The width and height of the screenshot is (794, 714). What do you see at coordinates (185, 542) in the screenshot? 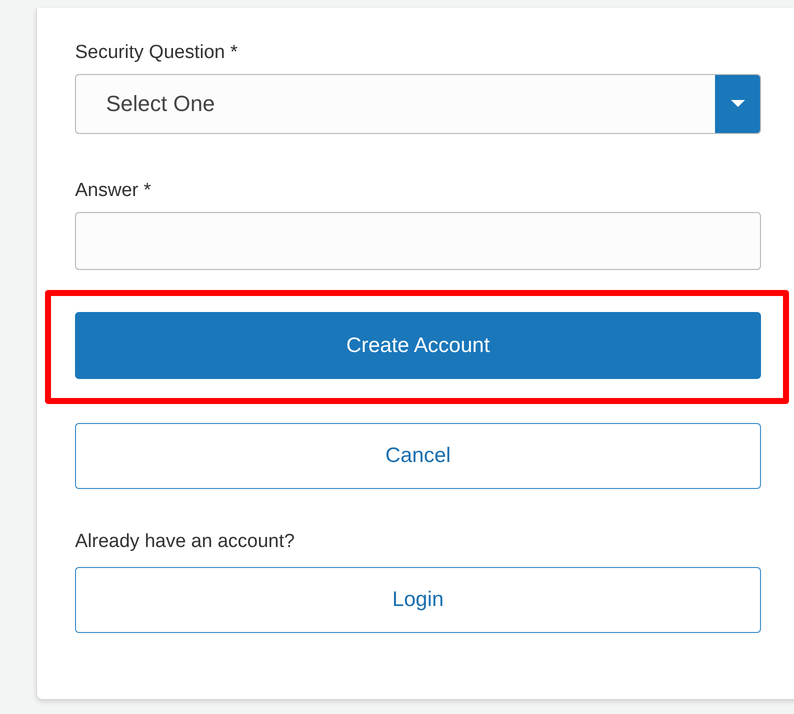
I see `login-prompt: Already have an account?` at bounding box center [185, 542].